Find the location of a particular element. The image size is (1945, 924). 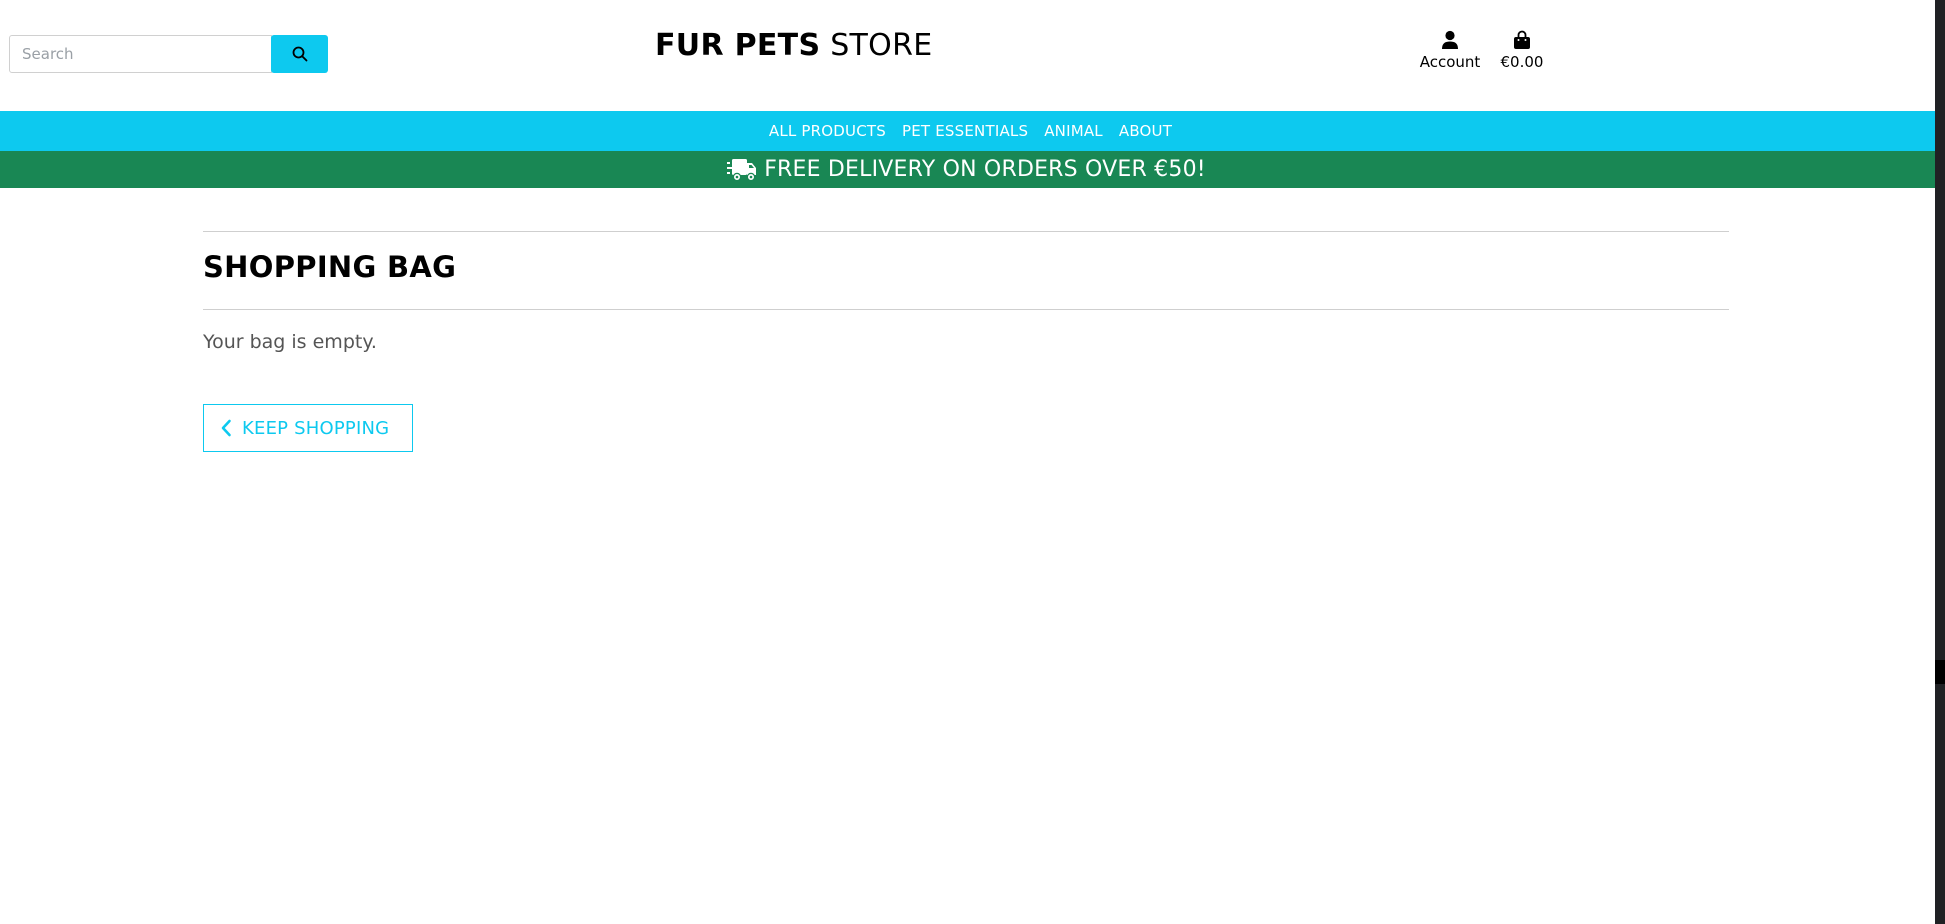

main-nav: ALL PRODUCTS PET ESSENTIALS ANIMAL ABOUT is located at coordinates (967, 131).